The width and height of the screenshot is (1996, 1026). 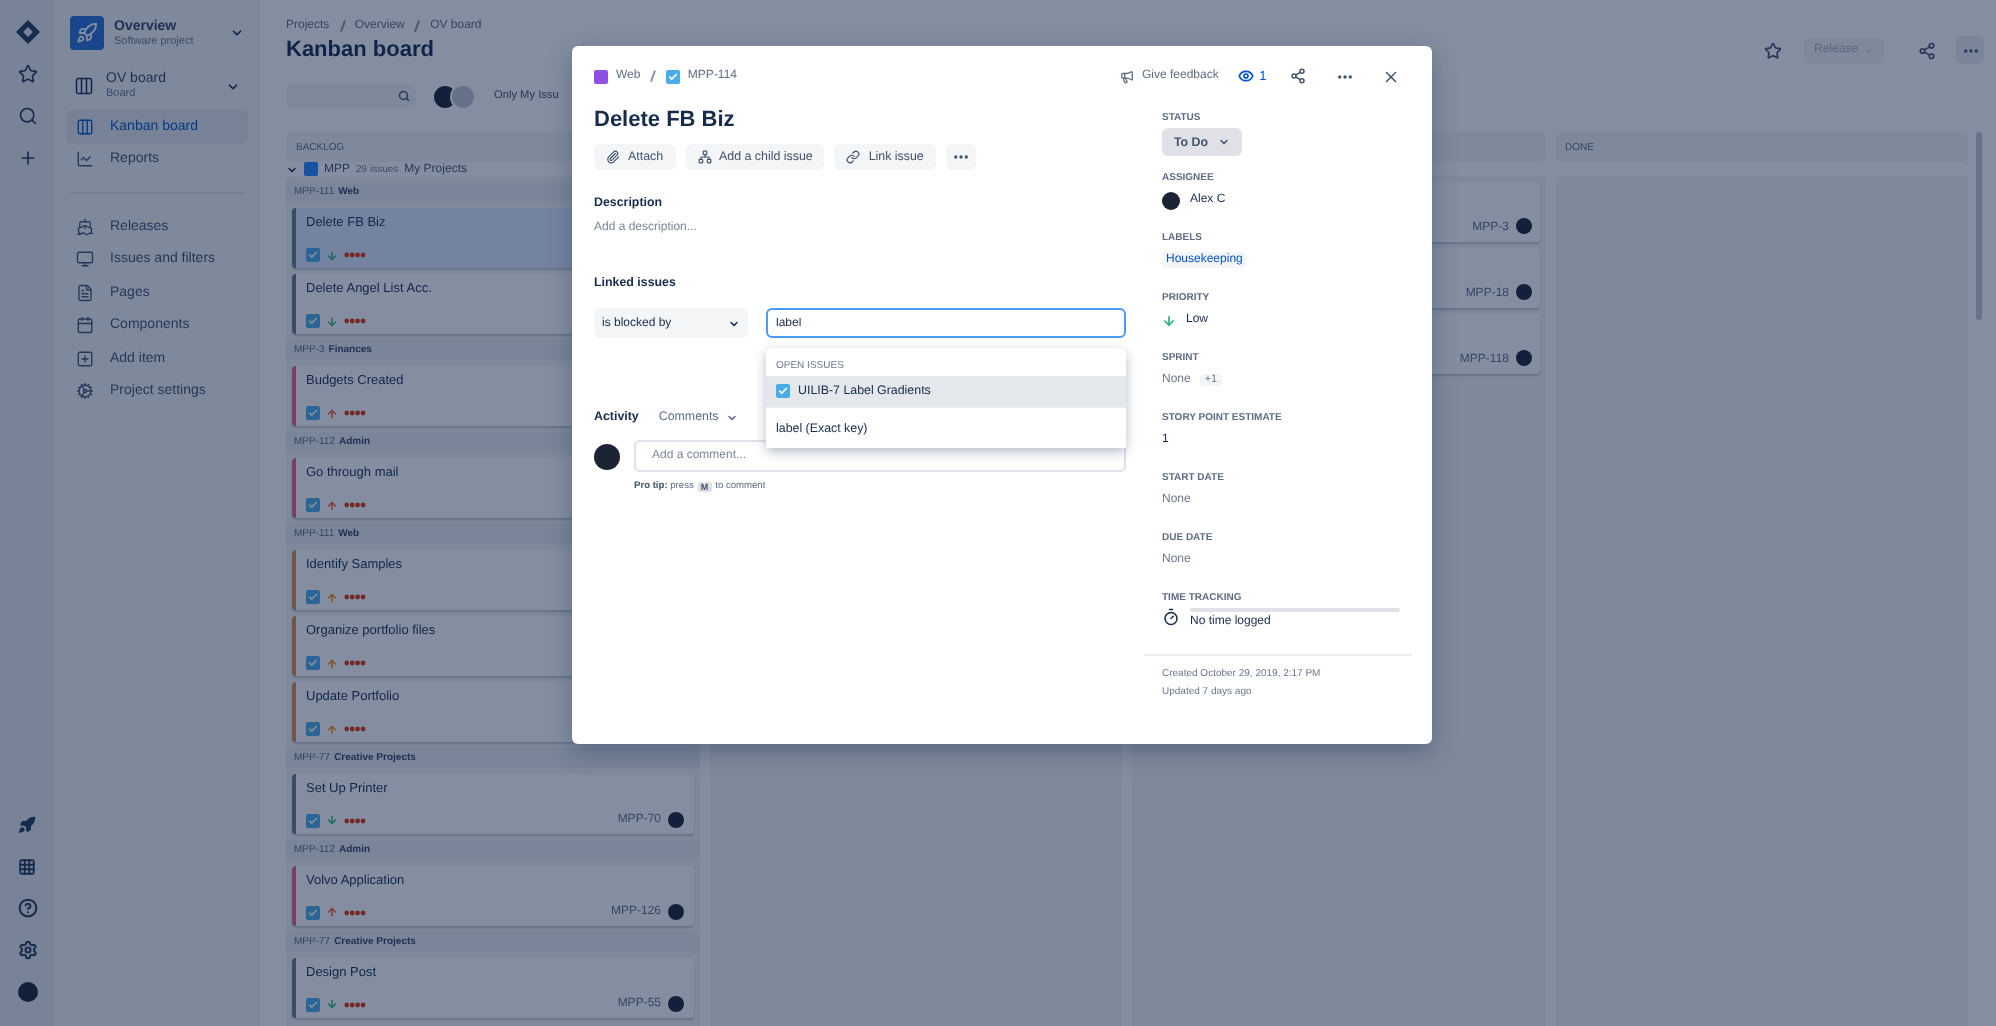 I want to click on rocket-icon, so click(x=27, y=824).